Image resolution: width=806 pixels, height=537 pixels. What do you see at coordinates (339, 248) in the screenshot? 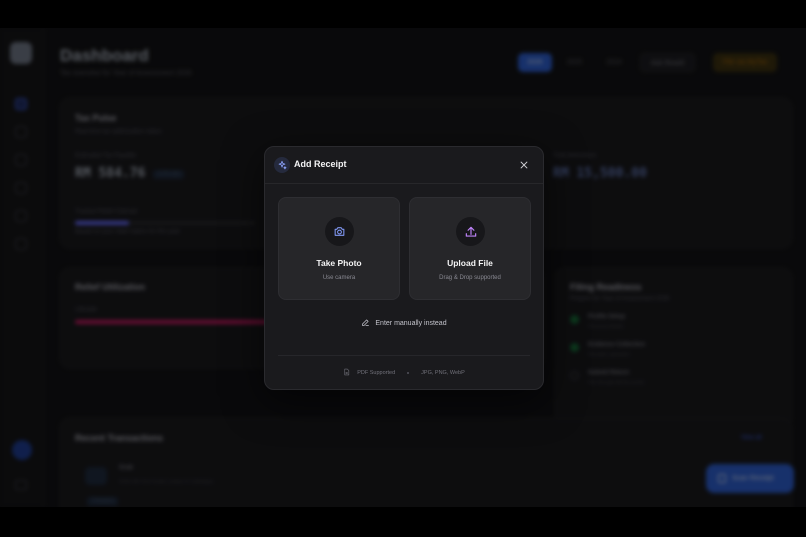
I see `take-photo-option: Take Photo Use camera` at bounding box center [339, 248].